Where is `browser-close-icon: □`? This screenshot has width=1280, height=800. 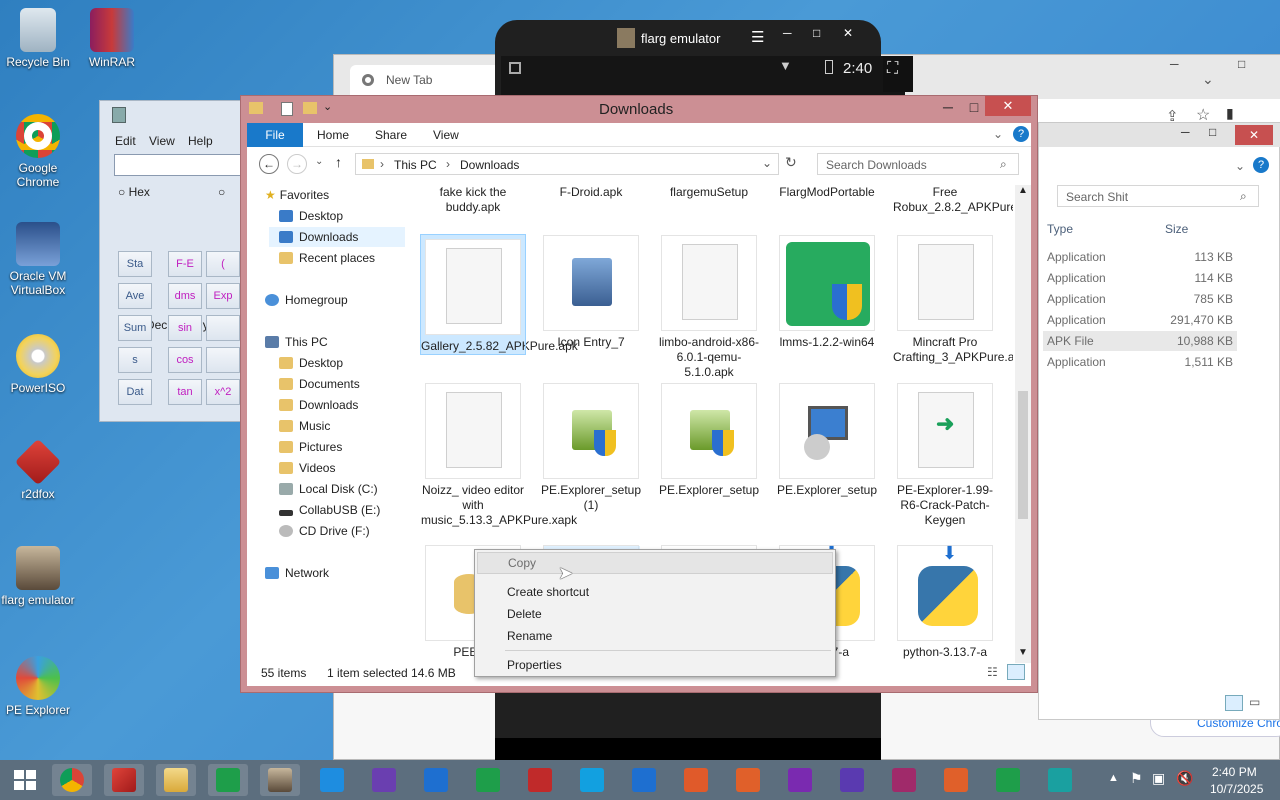
browser-close-icon: □ is located at coordinates (1241, 64).